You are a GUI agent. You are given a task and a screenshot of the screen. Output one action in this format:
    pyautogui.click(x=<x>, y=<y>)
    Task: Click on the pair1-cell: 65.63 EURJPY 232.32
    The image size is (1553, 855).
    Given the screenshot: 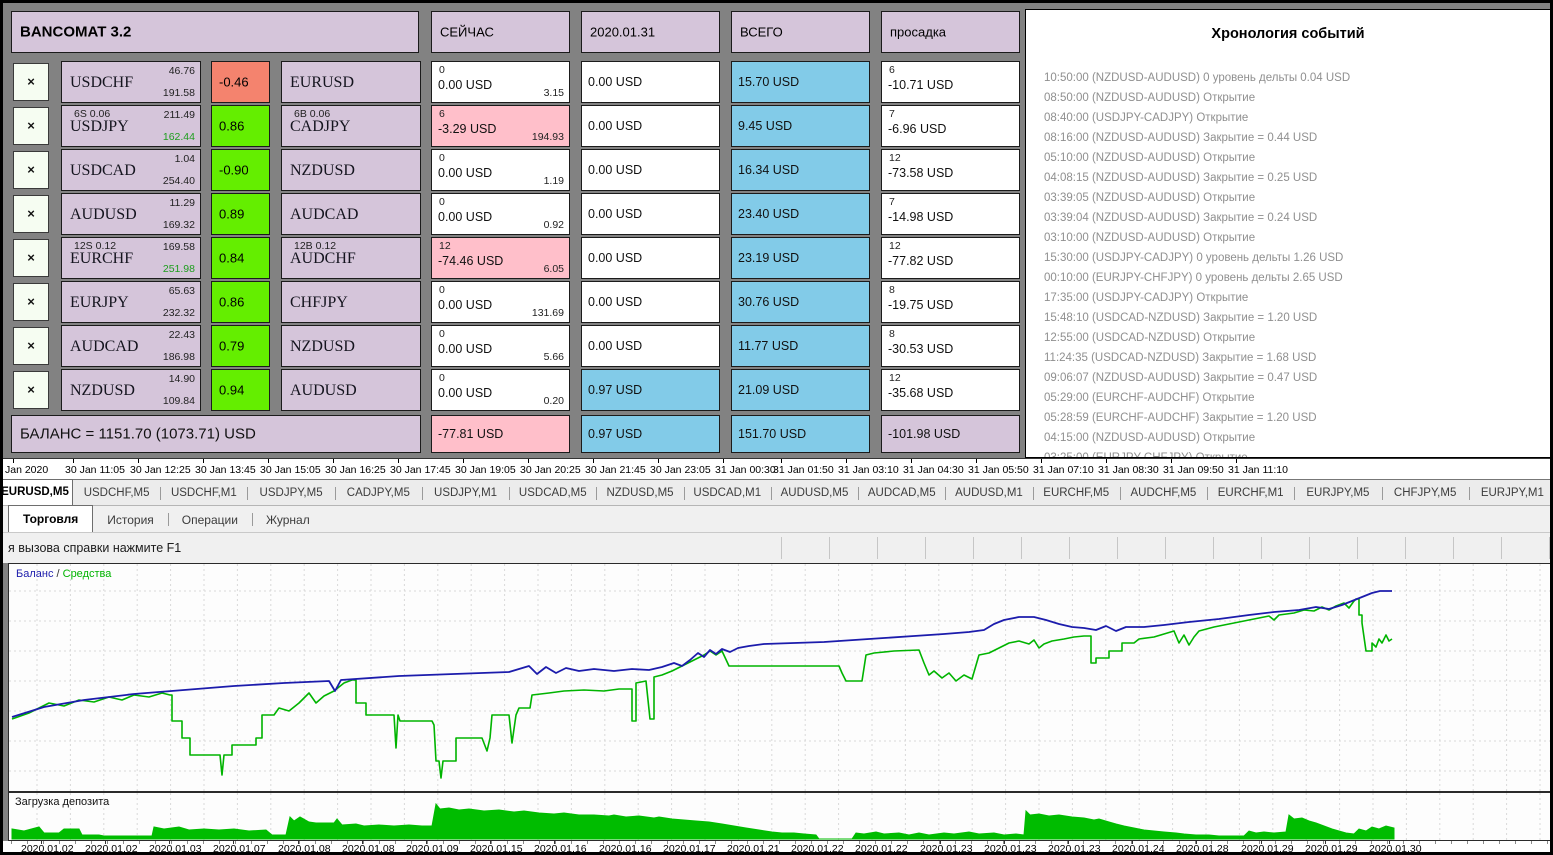 What is the action you would take?
    pyautogui.click(x=131, y=302)
    